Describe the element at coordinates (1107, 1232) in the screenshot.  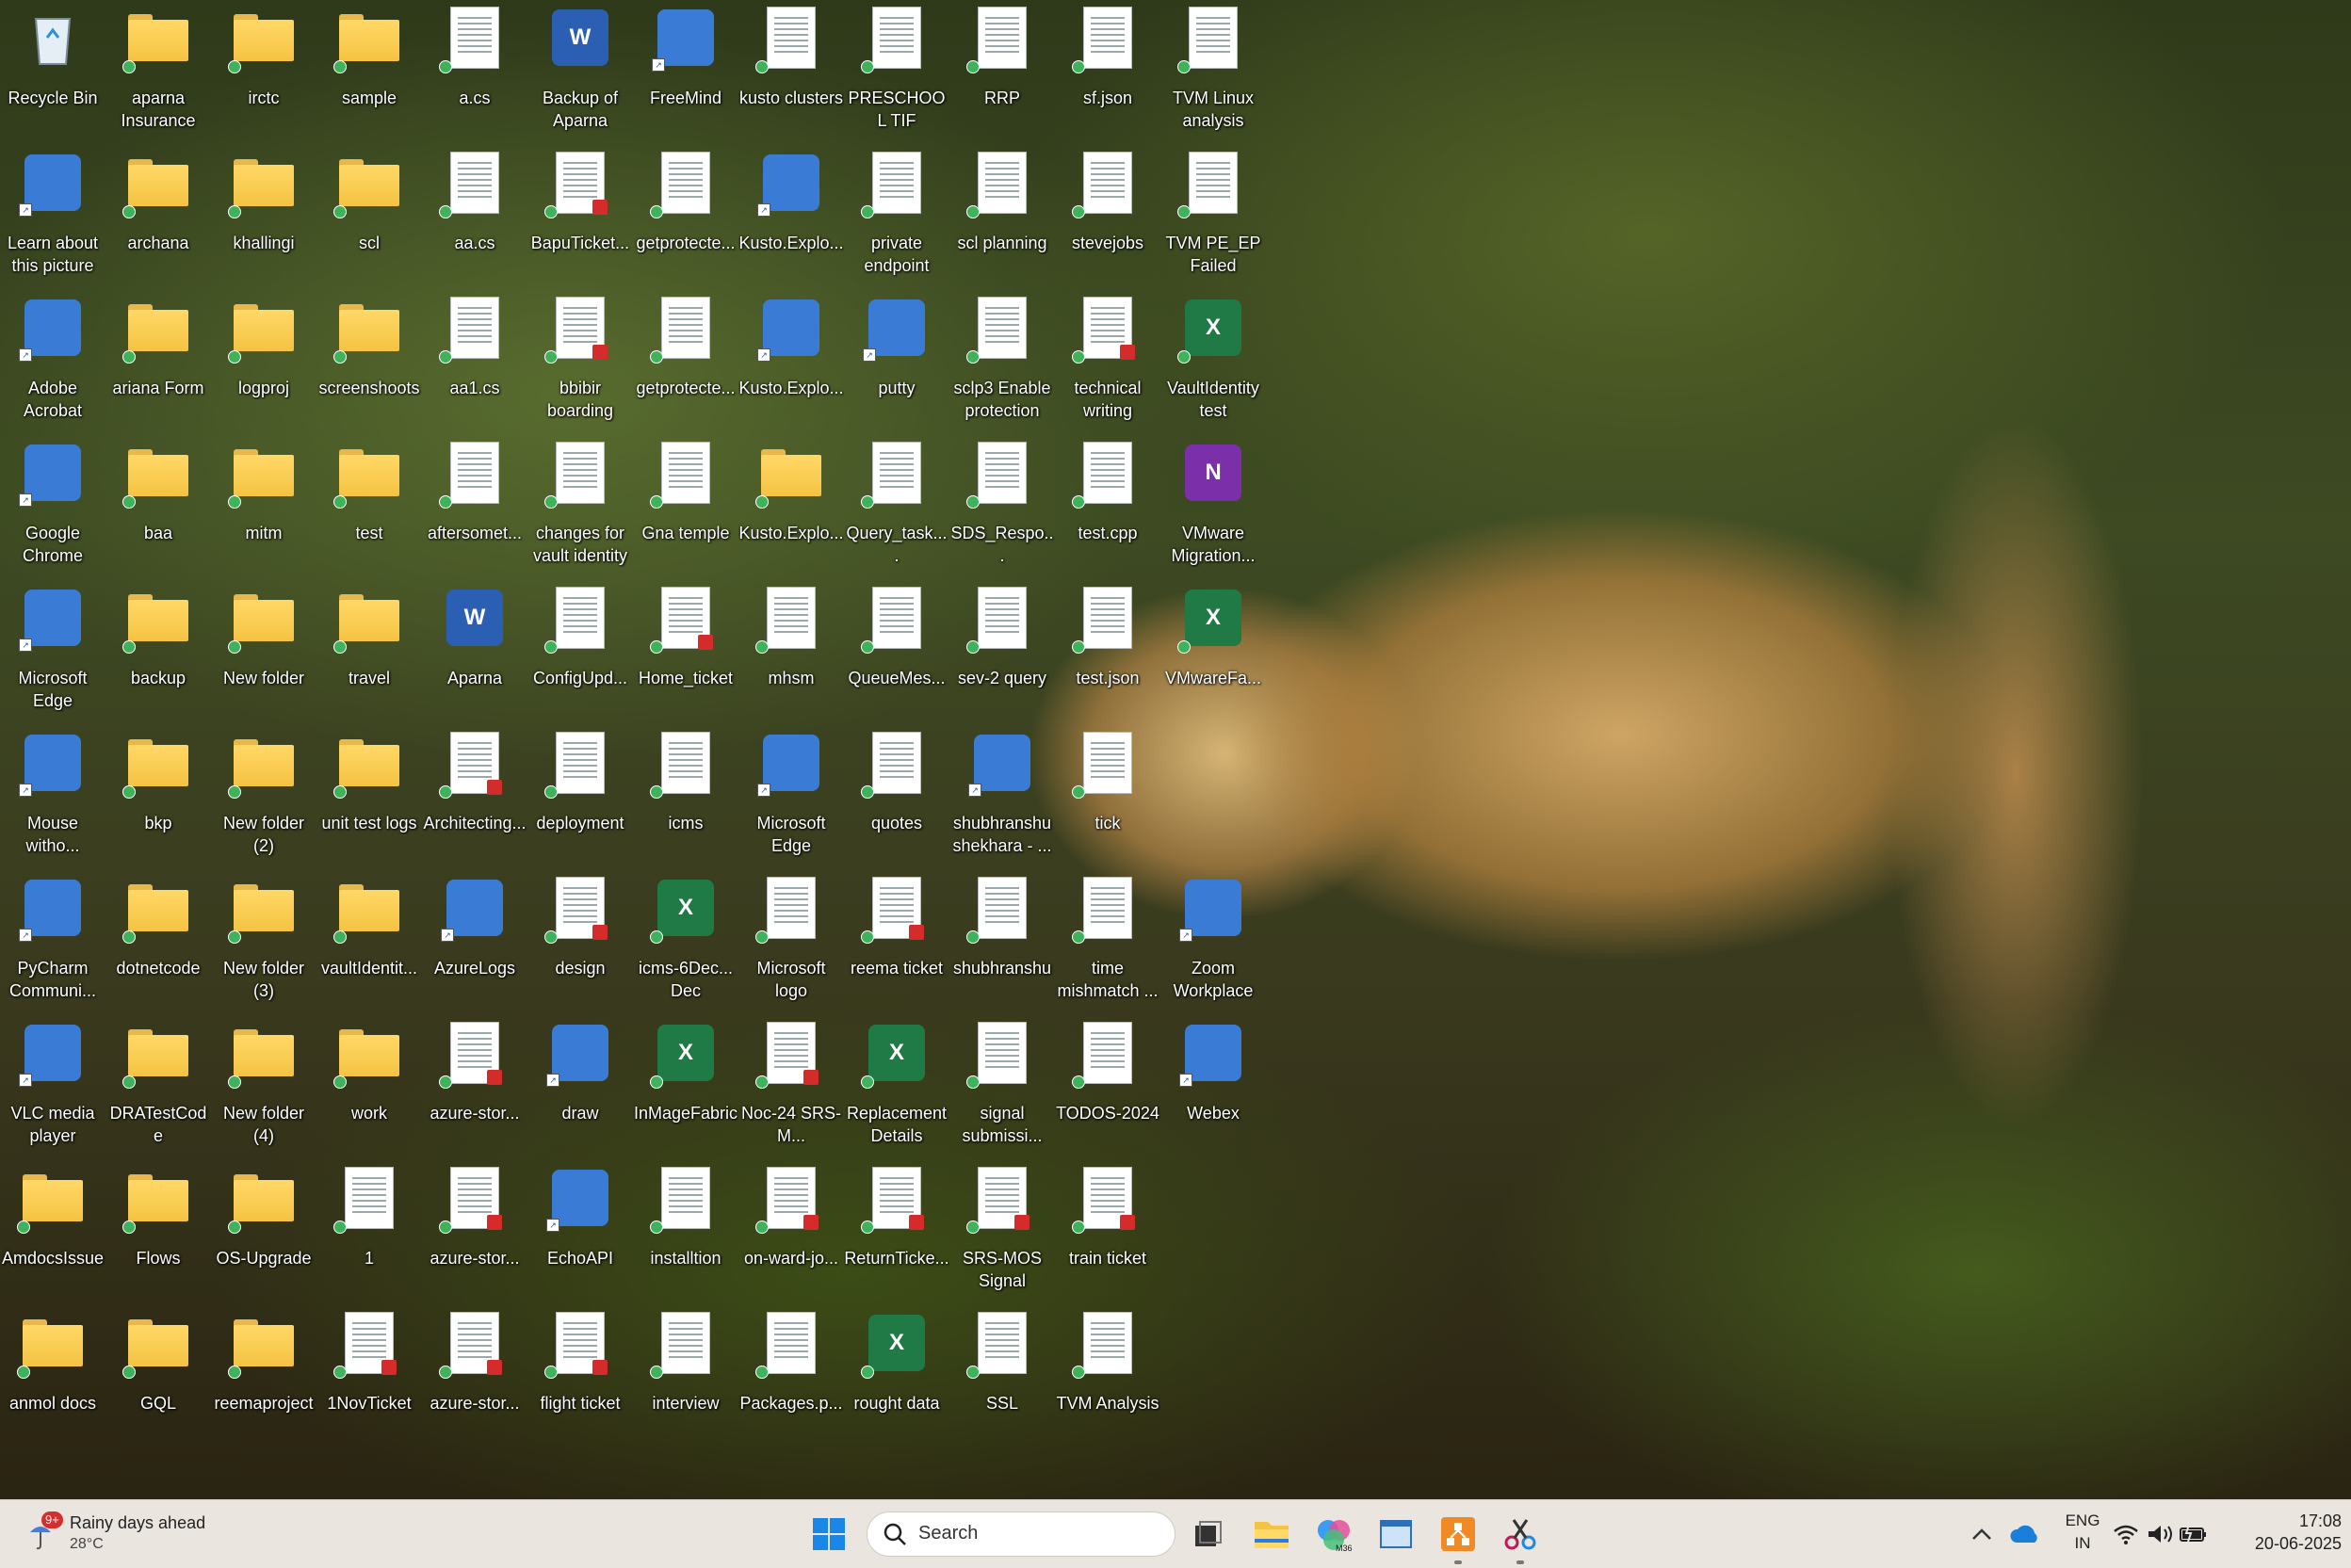
I see `desktop-icon-train-ticket: train ticket` at that location.